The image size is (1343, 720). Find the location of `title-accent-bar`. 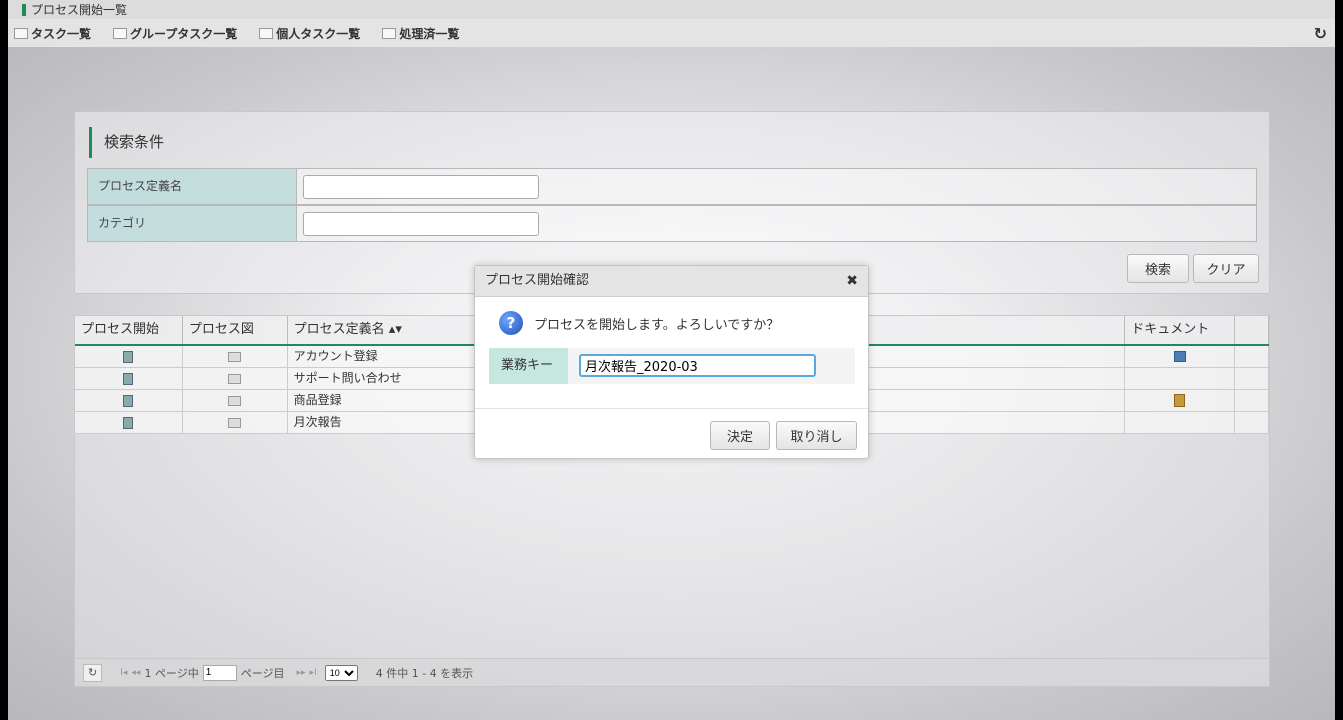

title-accent-bar is located at coordinates (24, 9).